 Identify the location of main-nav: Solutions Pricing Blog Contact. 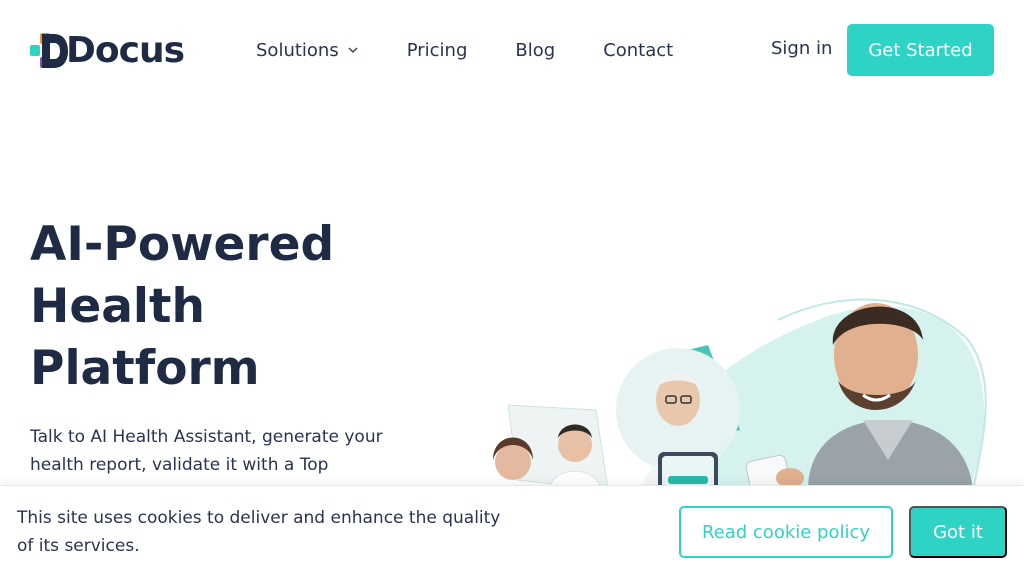
(464, 50).